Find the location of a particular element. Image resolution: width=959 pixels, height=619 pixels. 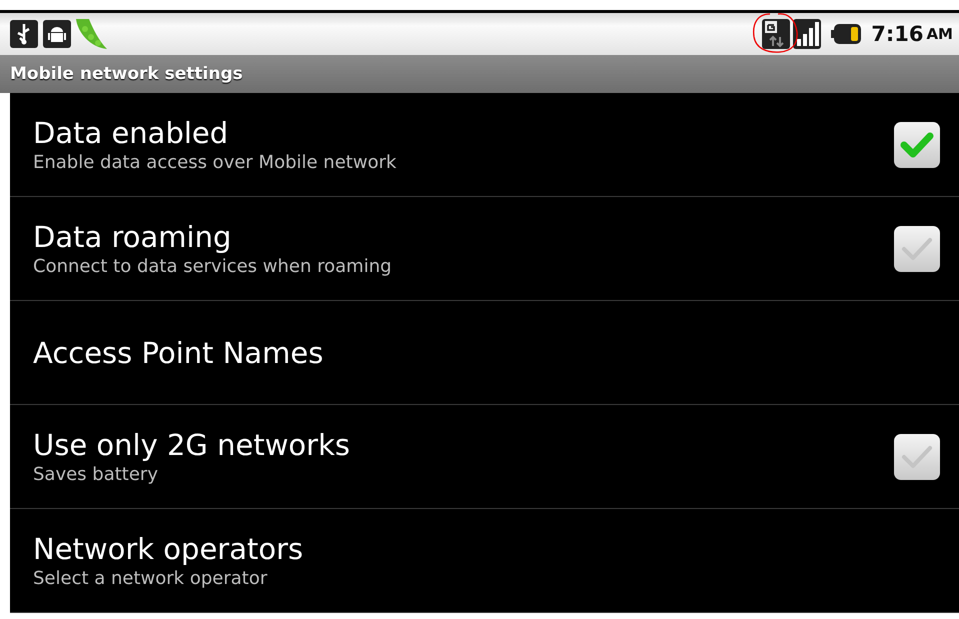

setting-title: Network operators is located at coordinates (168, 548).